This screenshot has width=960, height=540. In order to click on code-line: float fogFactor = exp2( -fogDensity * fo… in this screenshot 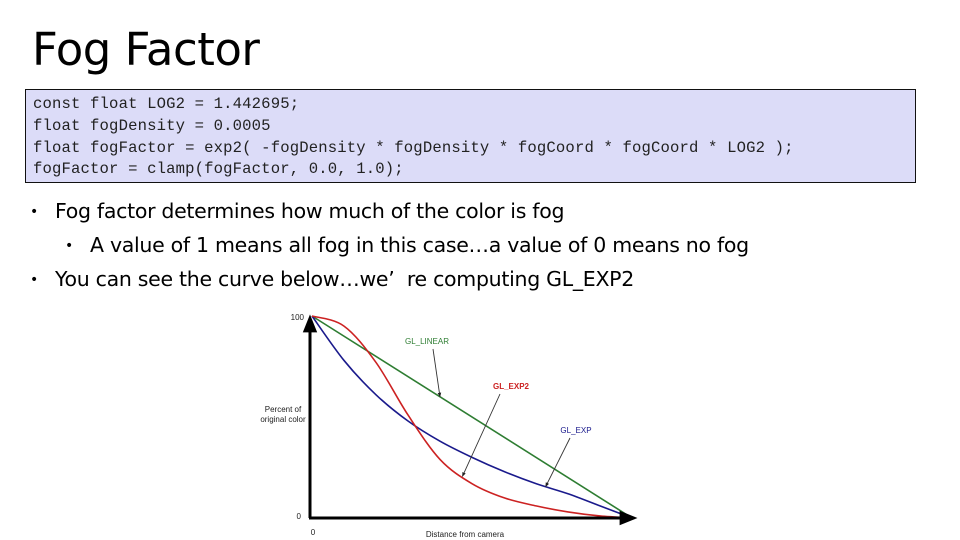, I will do `click(413, 147)`.